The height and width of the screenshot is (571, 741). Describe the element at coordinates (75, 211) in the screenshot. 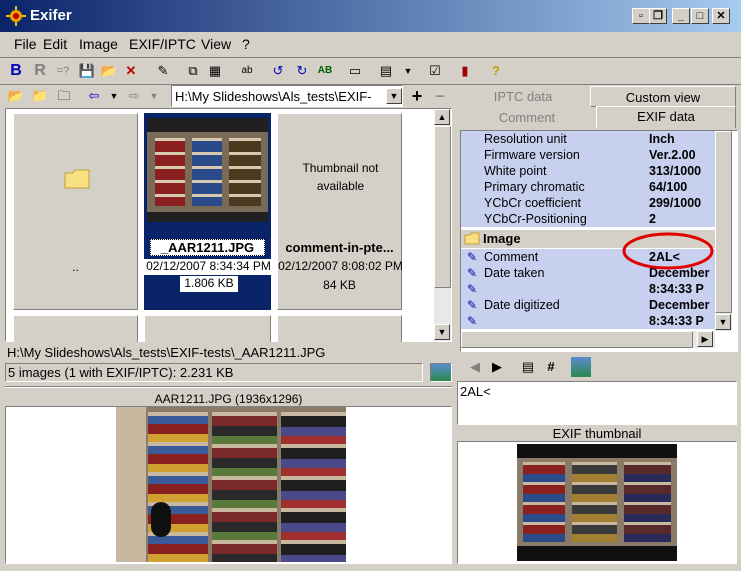

I see `thumbnail-parent-folder: ..` at that location.